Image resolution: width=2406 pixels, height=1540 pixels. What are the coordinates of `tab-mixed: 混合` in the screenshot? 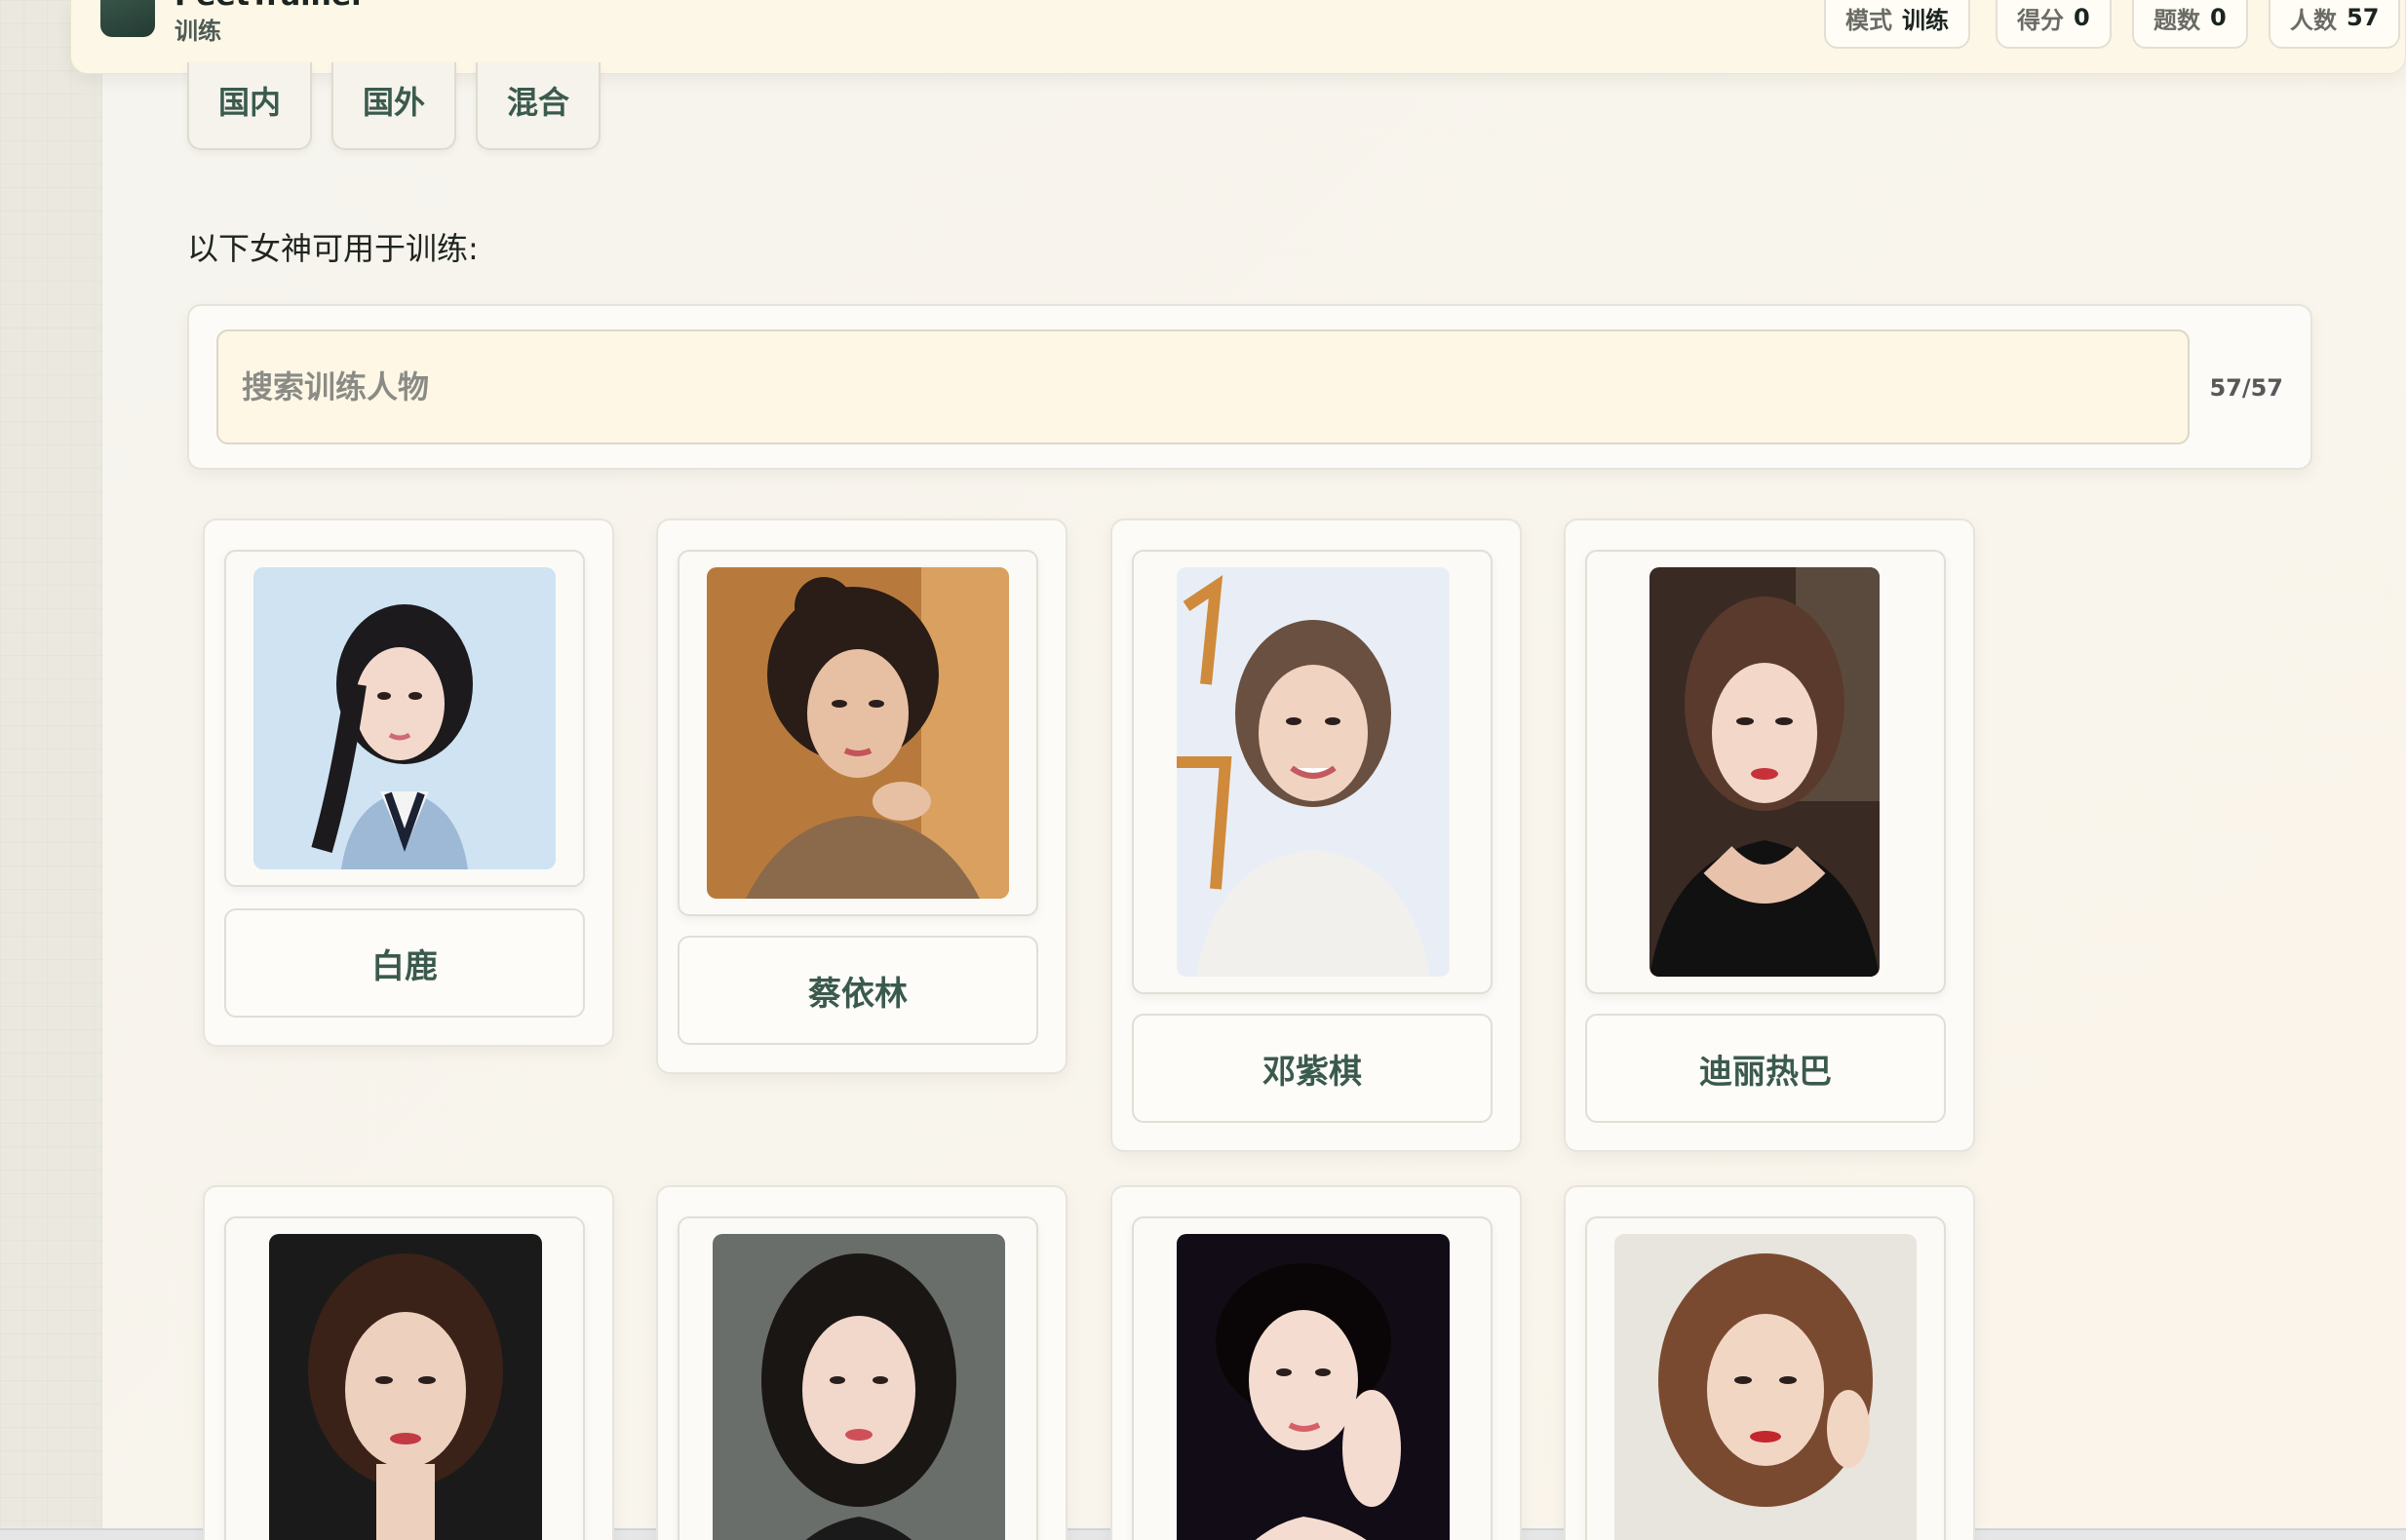 It's located at (538, 106).